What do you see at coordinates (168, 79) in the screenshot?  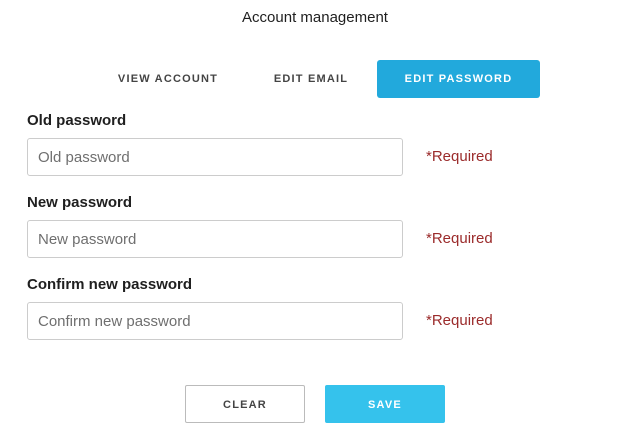 I see `tab-view-account: VIEW ACCOUNT` at bounding box center [168, 79].